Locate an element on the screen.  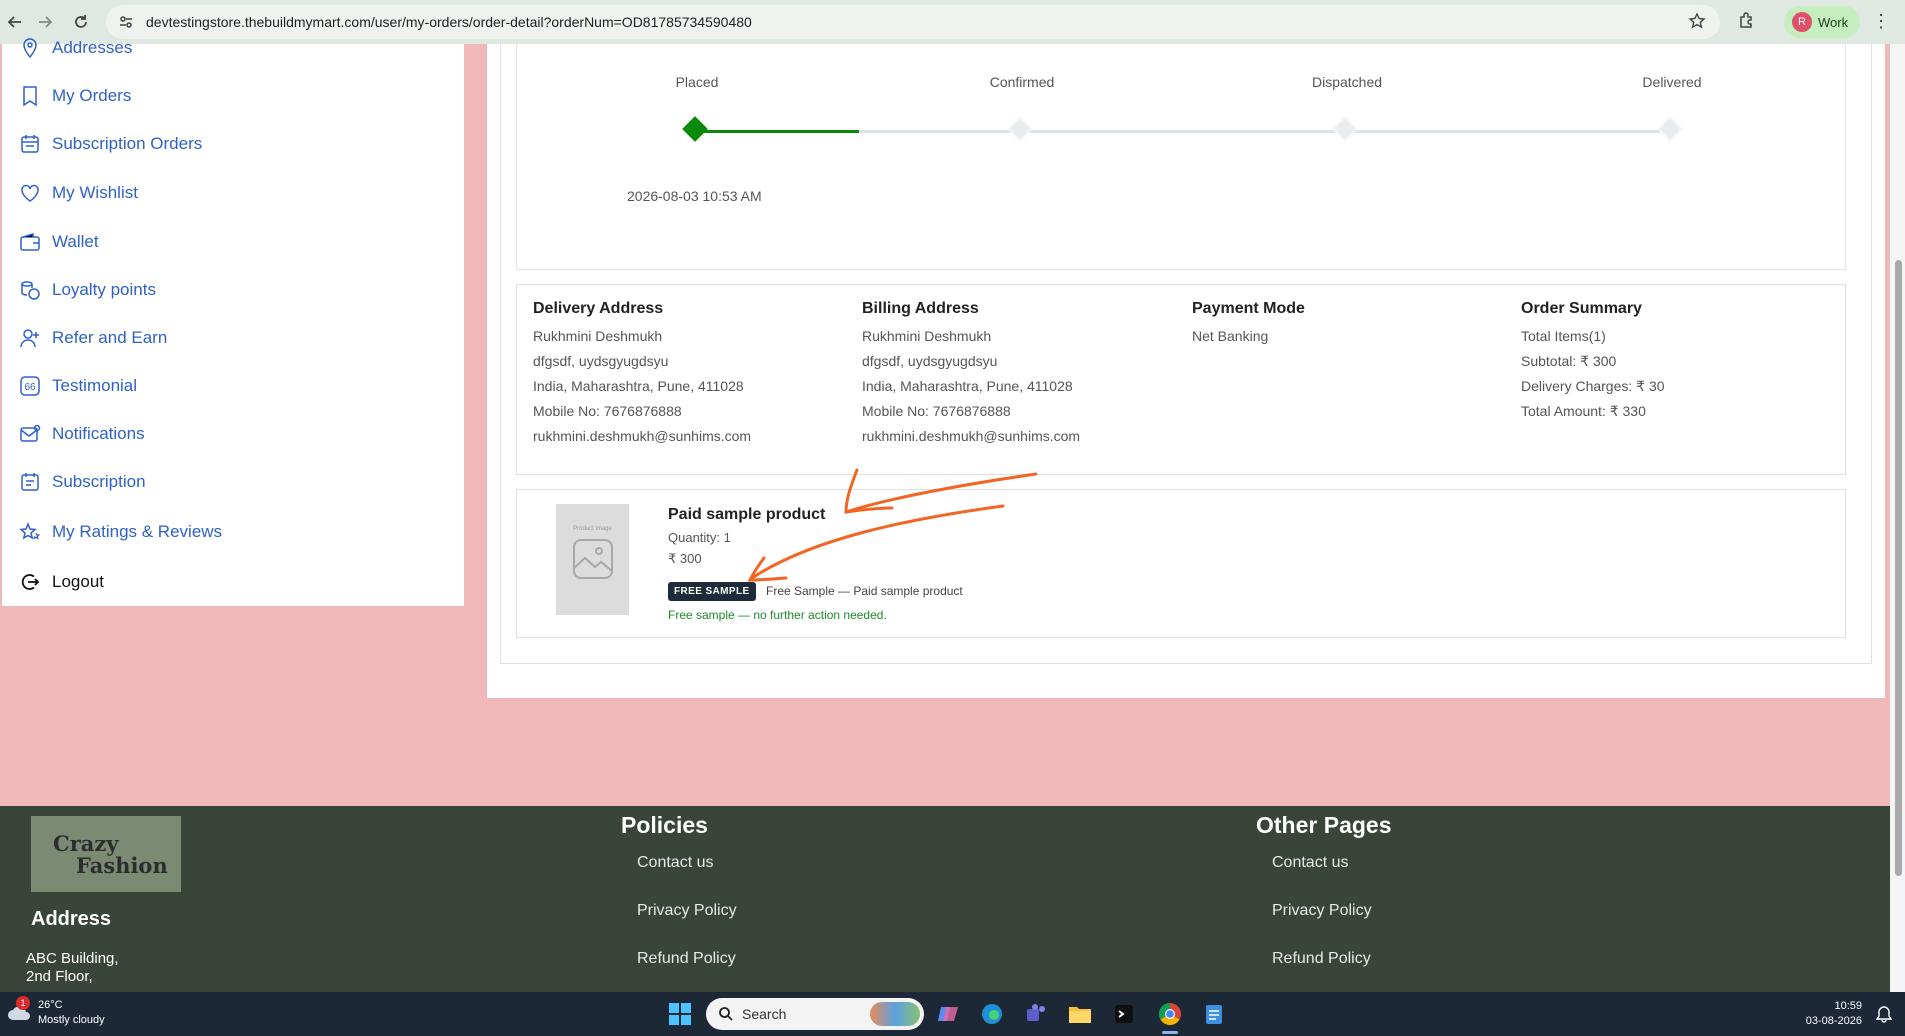
sidebar-item-label: Testimonial is located at coordinates (95, 385).